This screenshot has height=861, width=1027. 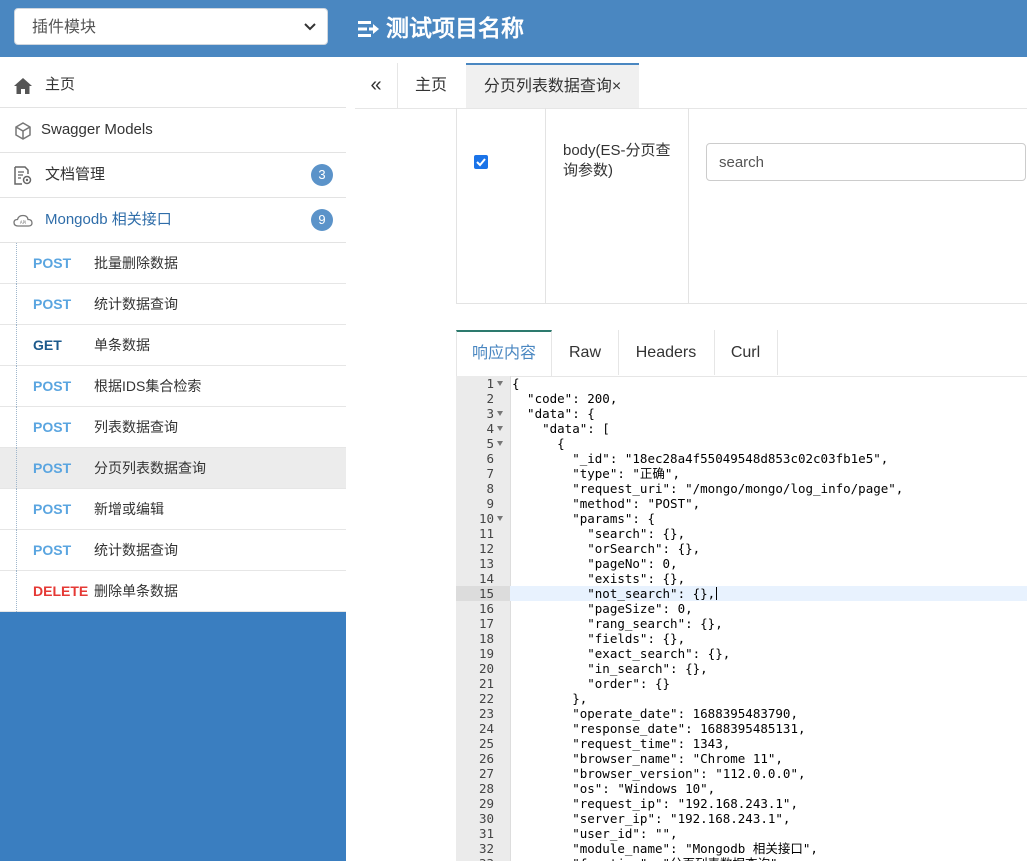 What do you see at coordinates (666, 352) in the screenshot?
I see `tab-headers: Headers` at bounding box center [666, 352].